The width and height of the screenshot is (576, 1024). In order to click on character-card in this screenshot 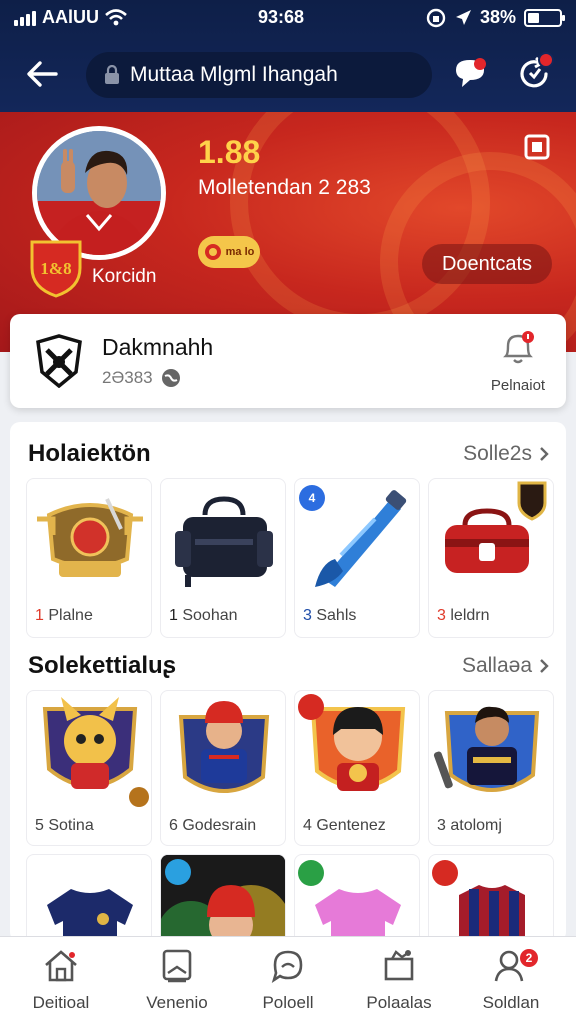, I will do `click(223, 898)`.